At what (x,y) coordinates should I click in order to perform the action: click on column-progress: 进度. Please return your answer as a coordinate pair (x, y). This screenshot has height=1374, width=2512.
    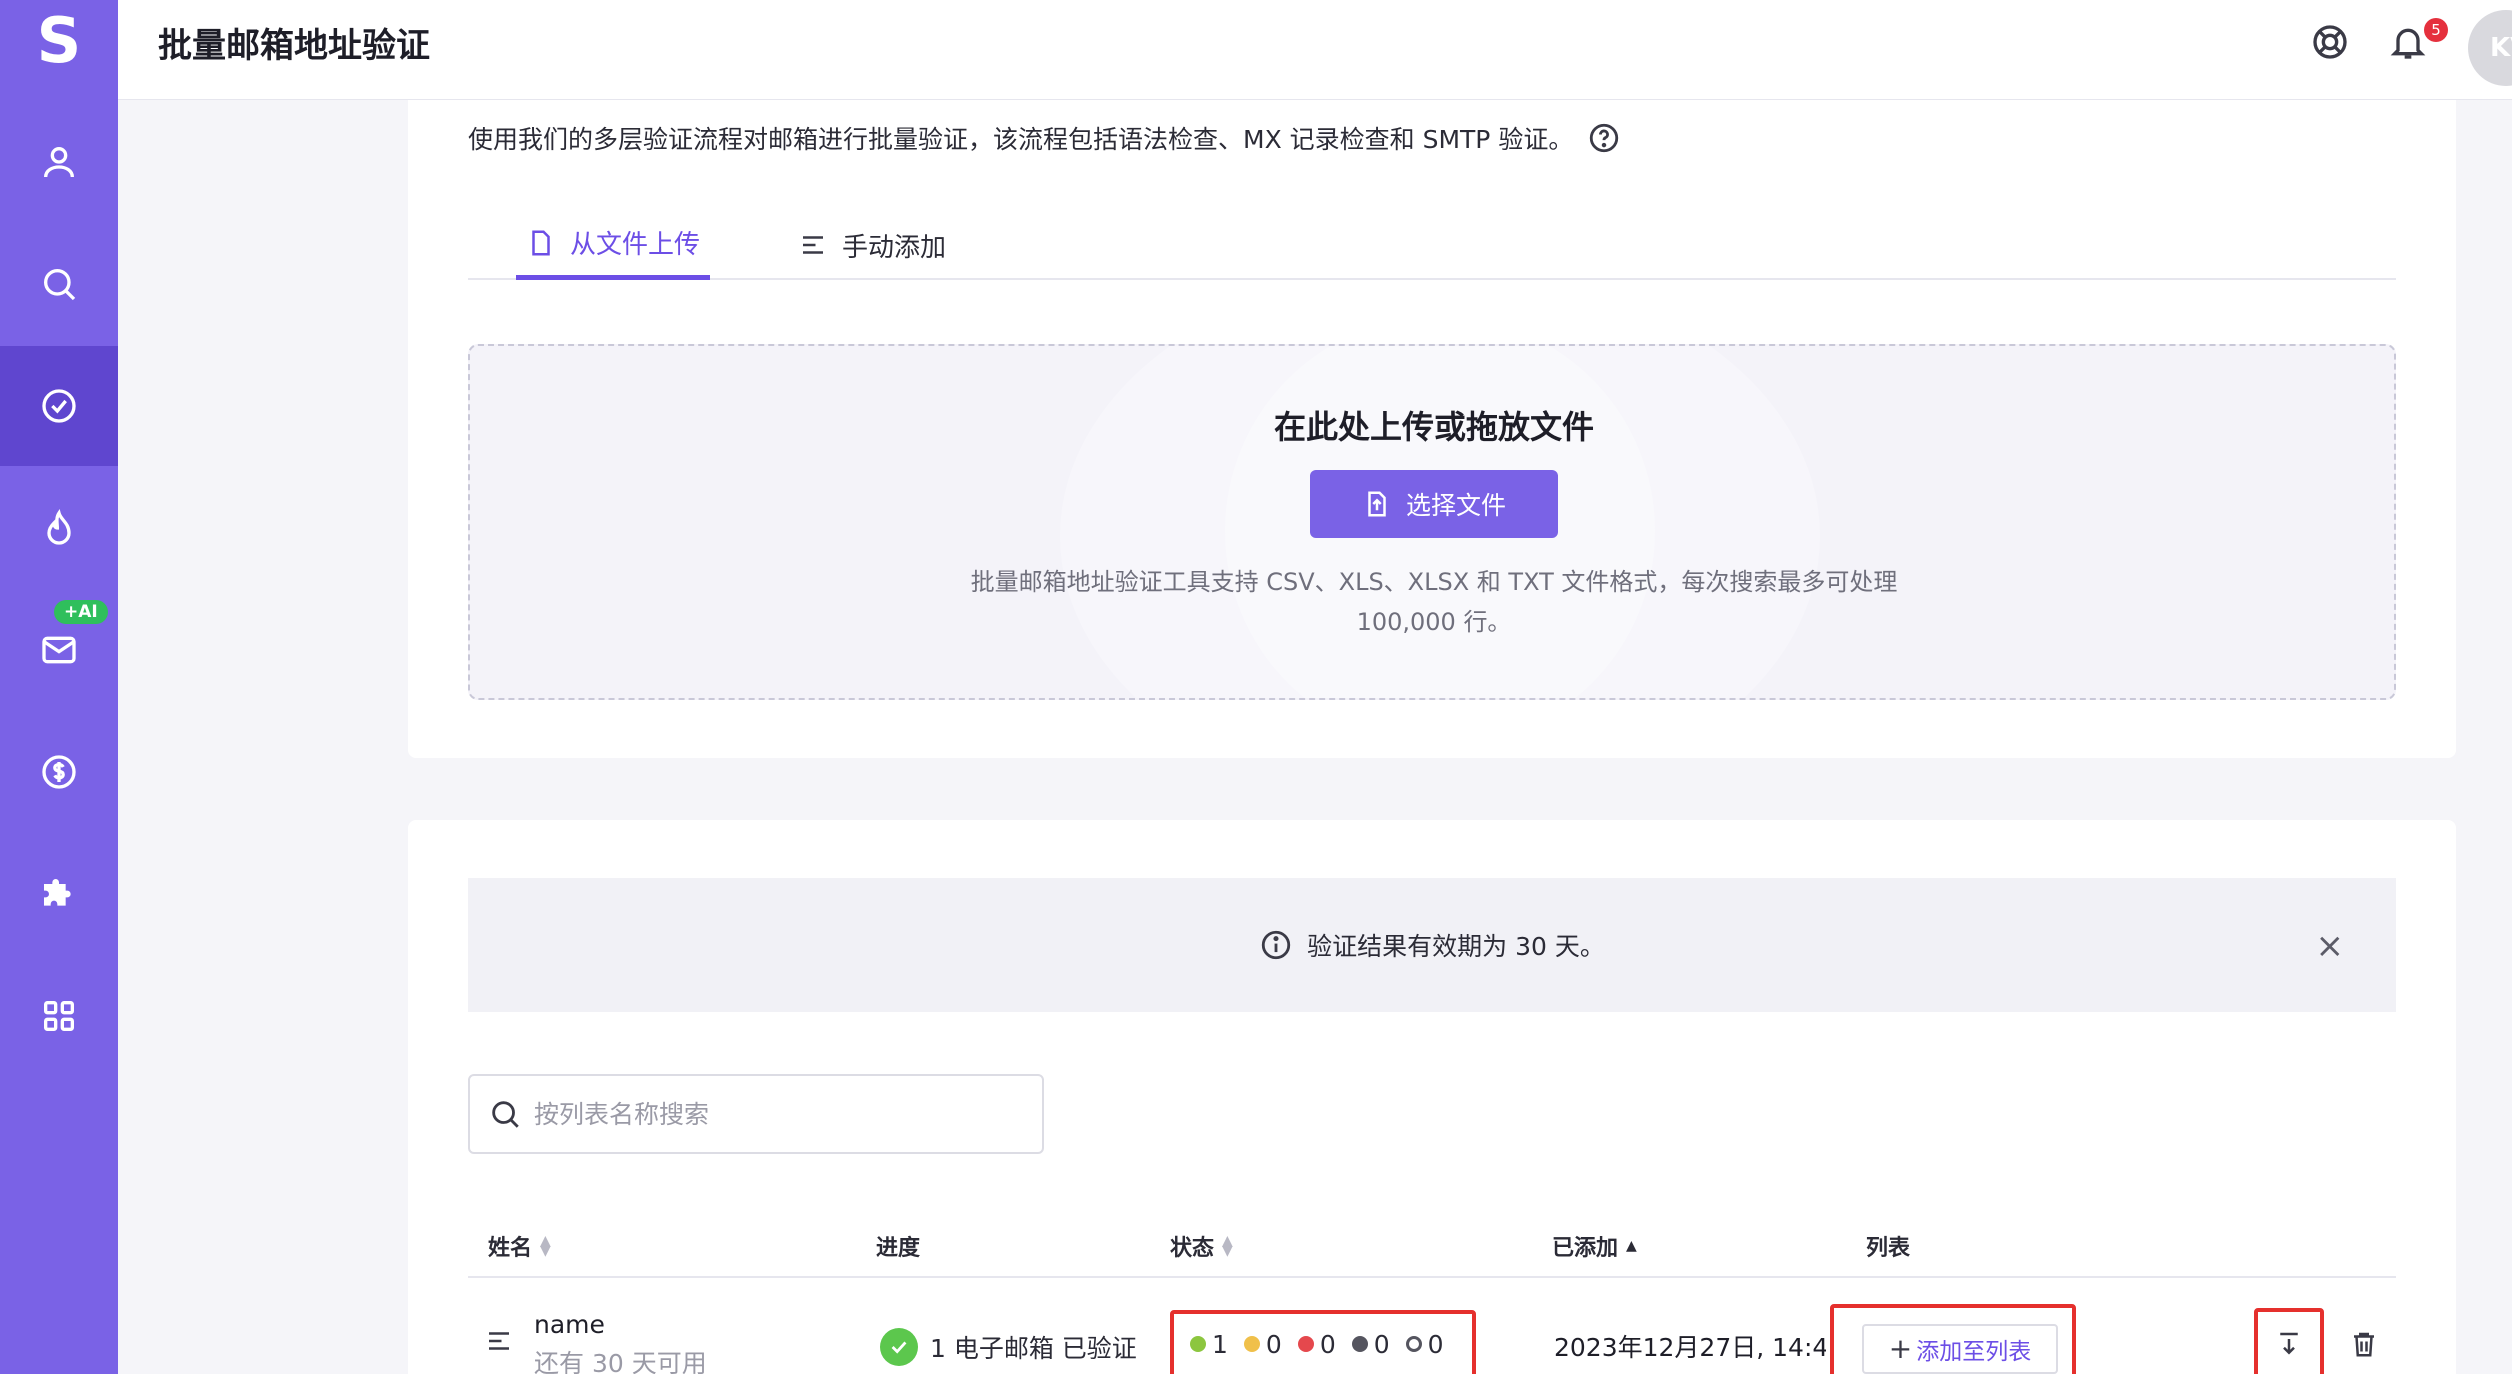
    Looking at the image, I should click on (898, 1246).